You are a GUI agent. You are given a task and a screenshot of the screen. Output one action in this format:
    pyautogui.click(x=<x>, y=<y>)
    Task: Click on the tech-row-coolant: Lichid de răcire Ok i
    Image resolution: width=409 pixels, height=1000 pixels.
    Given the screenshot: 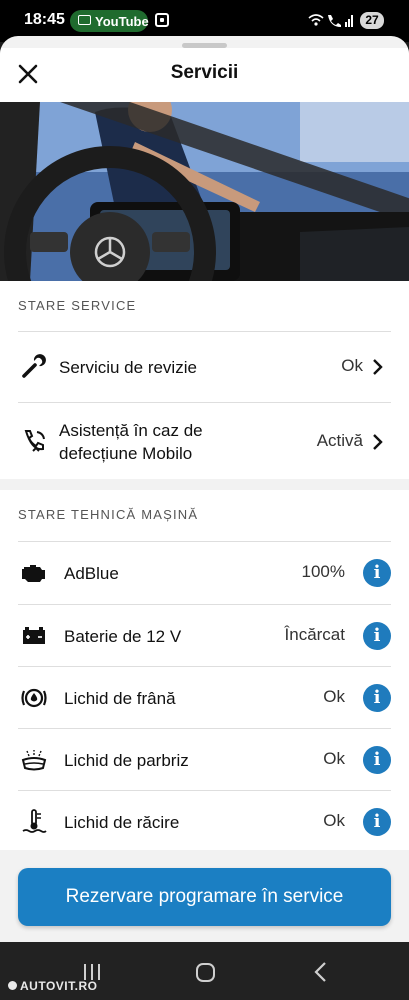 What is the action you would take?
    pyautogui.click(x=204, y=820)
    